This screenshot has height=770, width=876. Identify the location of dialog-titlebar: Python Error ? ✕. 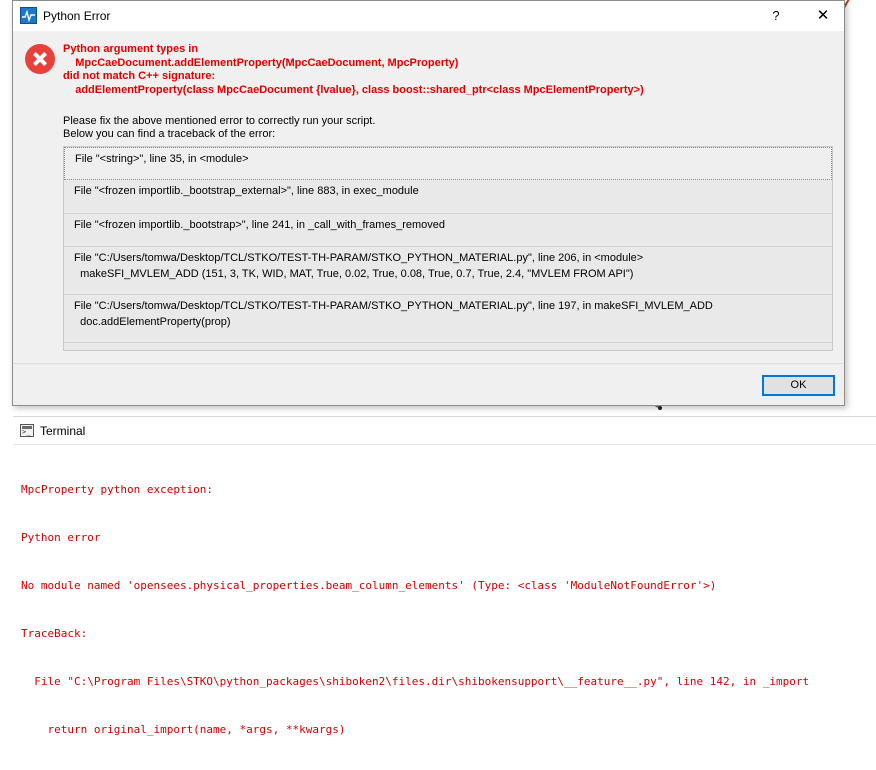
(428, 16).